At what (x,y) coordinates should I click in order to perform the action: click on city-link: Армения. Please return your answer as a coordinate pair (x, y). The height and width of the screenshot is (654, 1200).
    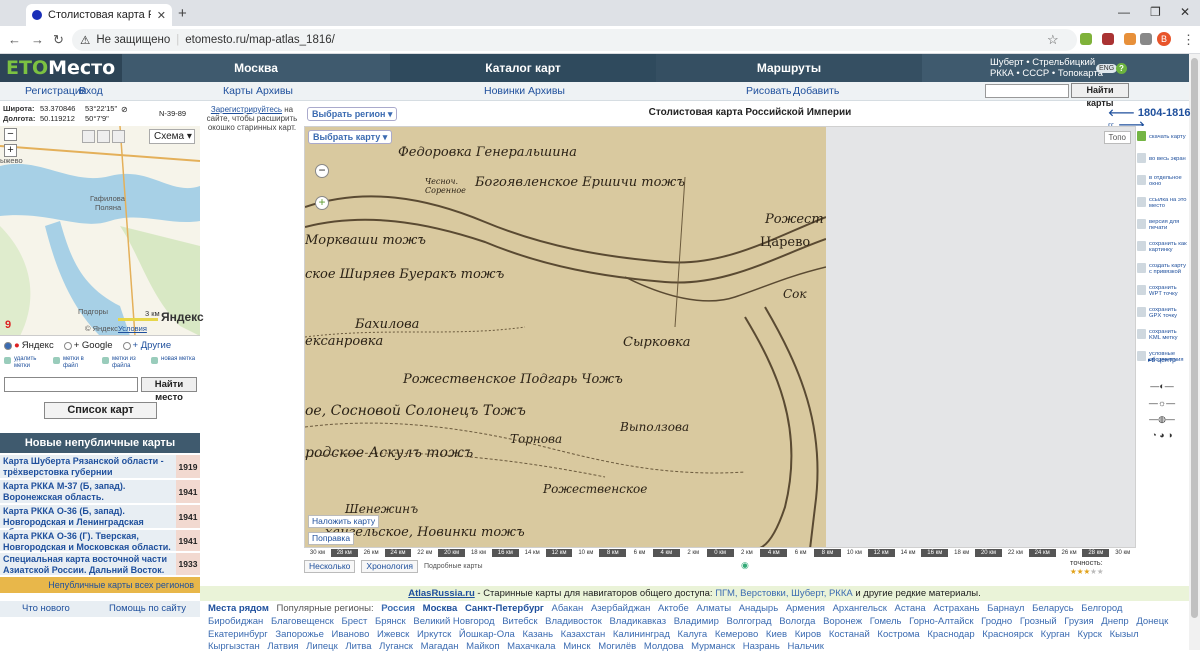
    Looking at the image, I should click on (805, 608).